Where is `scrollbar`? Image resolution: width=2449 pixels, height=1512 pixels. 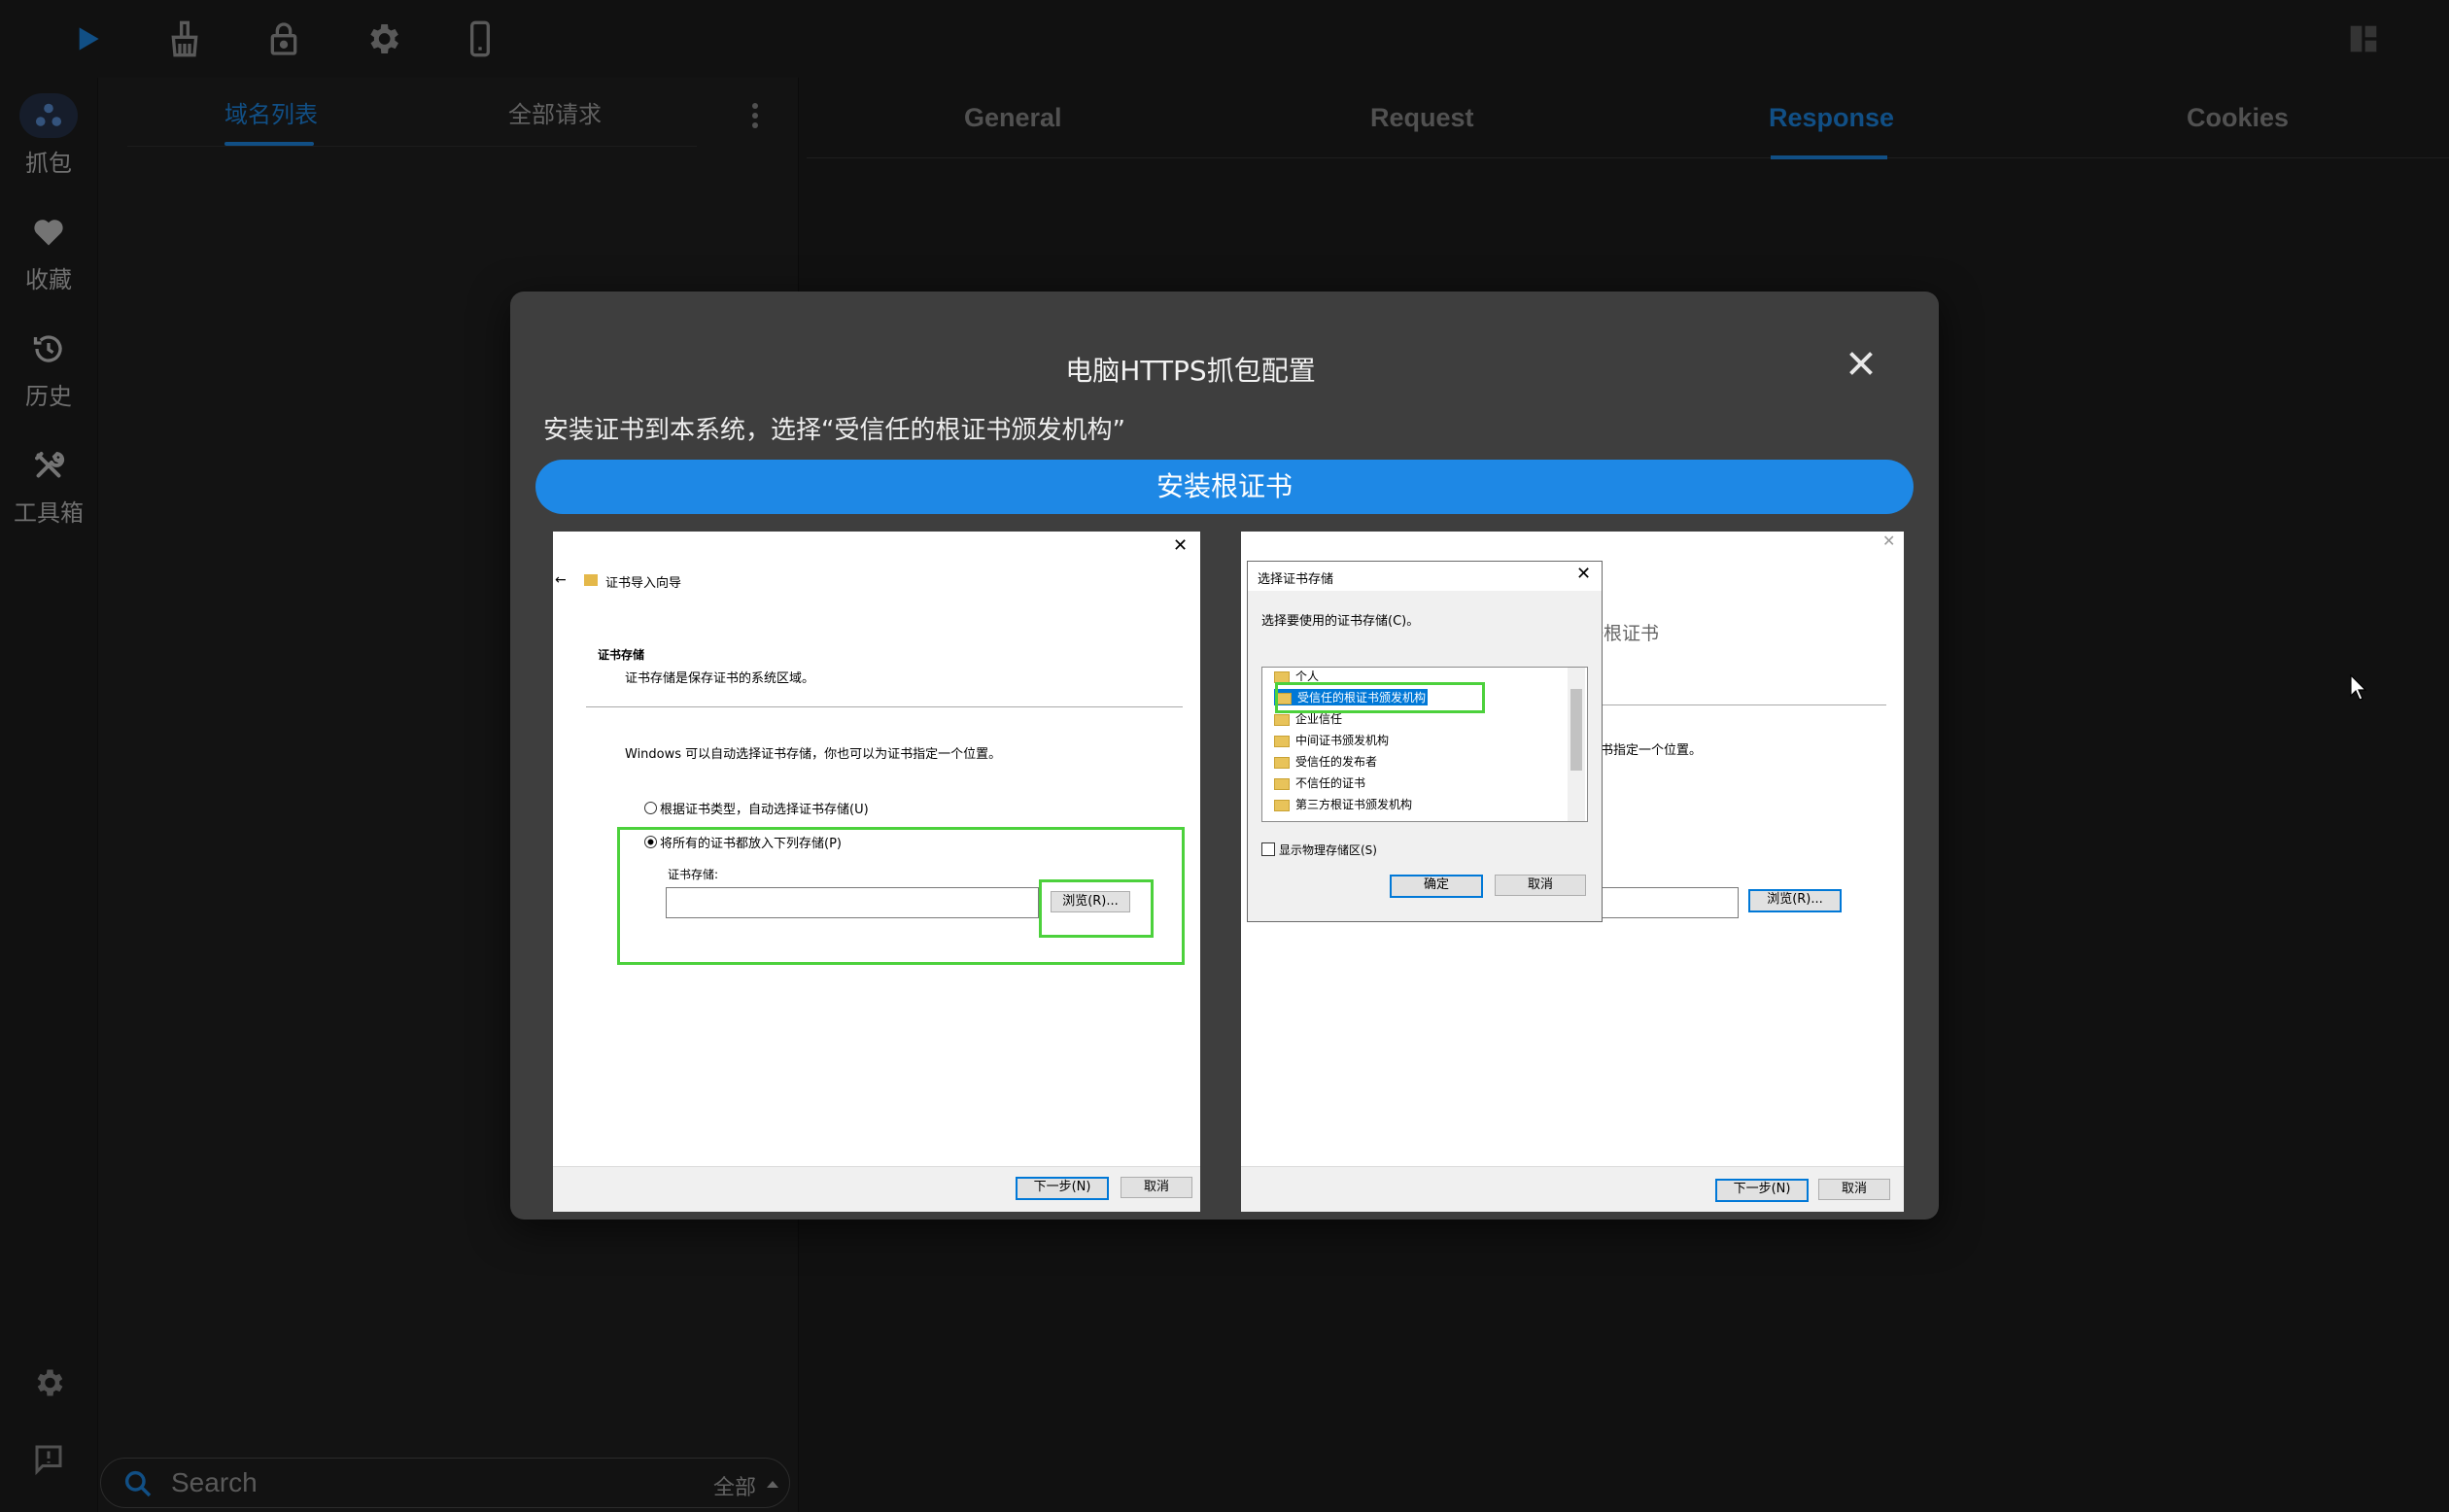
scrollbar is located at coordinates (1577, 744).